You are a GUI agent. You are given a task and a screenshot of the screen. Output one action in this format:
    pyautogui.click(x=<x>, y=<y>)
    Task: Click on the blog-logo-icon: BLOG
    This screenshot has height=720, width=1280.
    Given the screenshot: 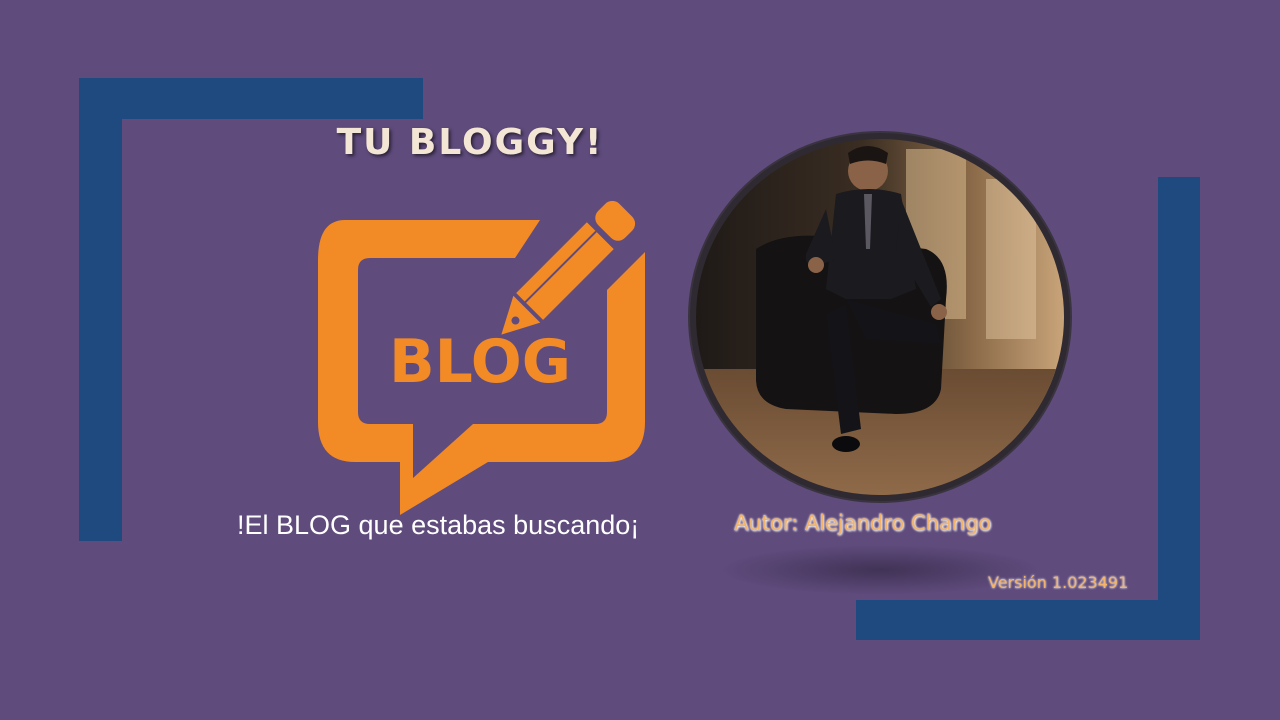 What is the action you would take?
    pyautogui.click(x=481, y=357)
    